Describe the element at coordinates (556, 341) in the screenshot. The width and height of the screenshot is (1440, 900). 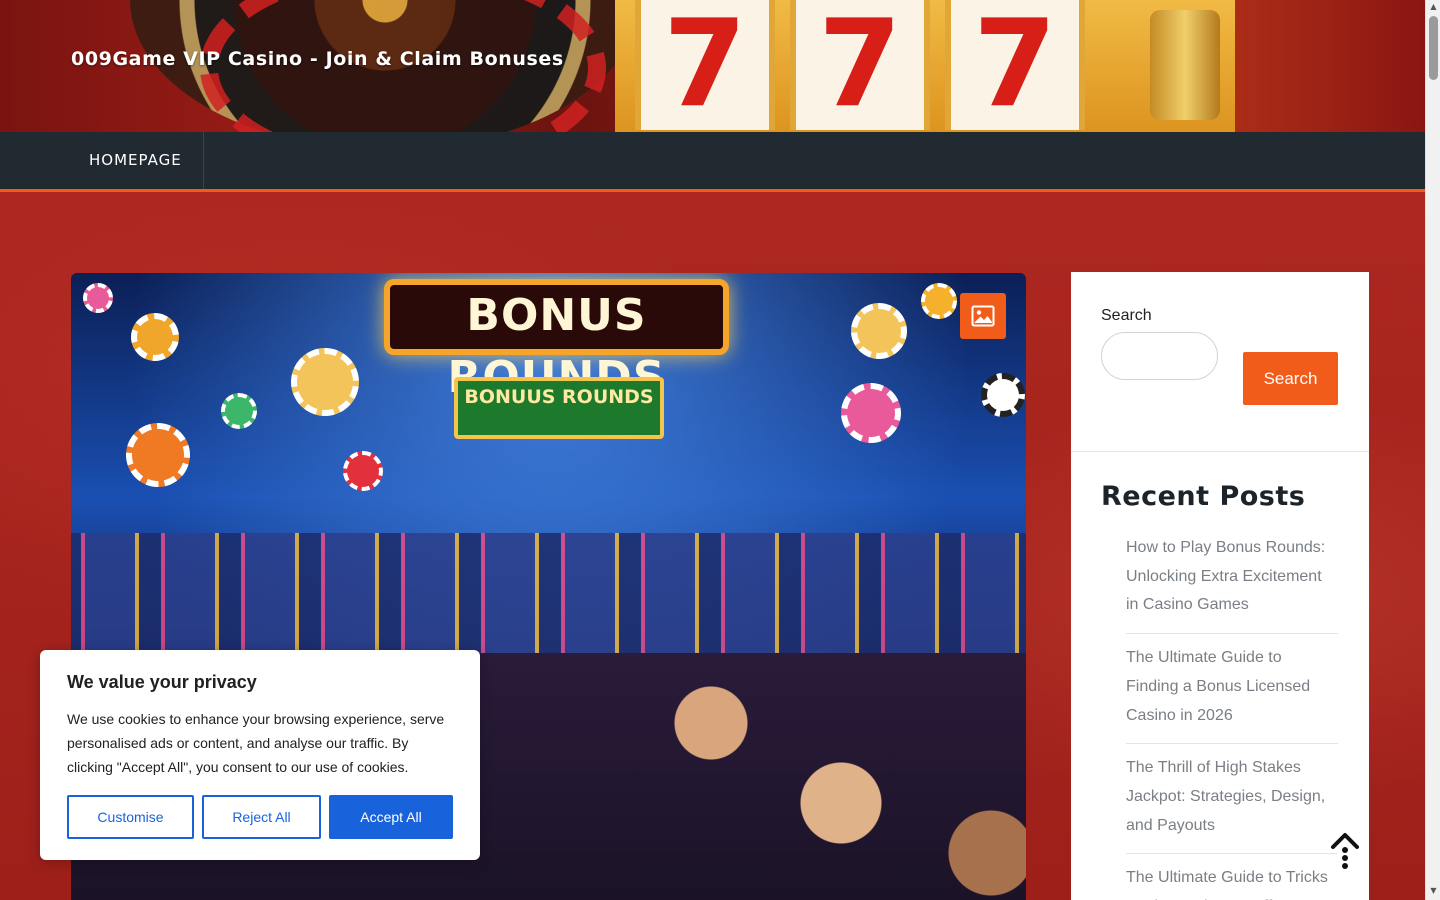
I see `bonus-rounds-sign: BONUS ROUNDS` at that location.